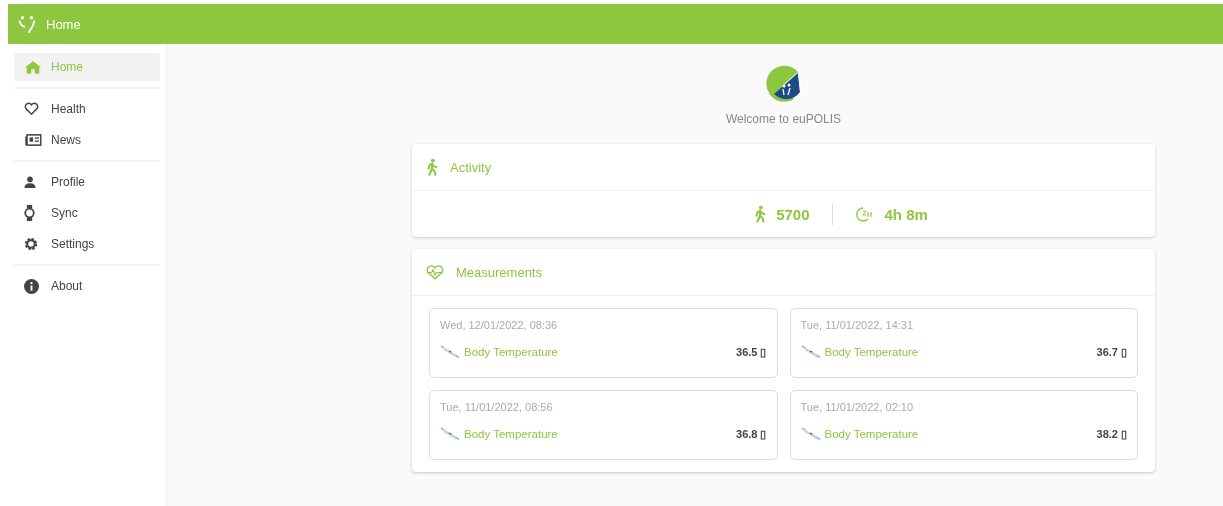 This screenshot has height=506, width=1223. Describe the element at coordinates (63, 24) in the screenshot. I see `app-bar-title: Home` at that location.